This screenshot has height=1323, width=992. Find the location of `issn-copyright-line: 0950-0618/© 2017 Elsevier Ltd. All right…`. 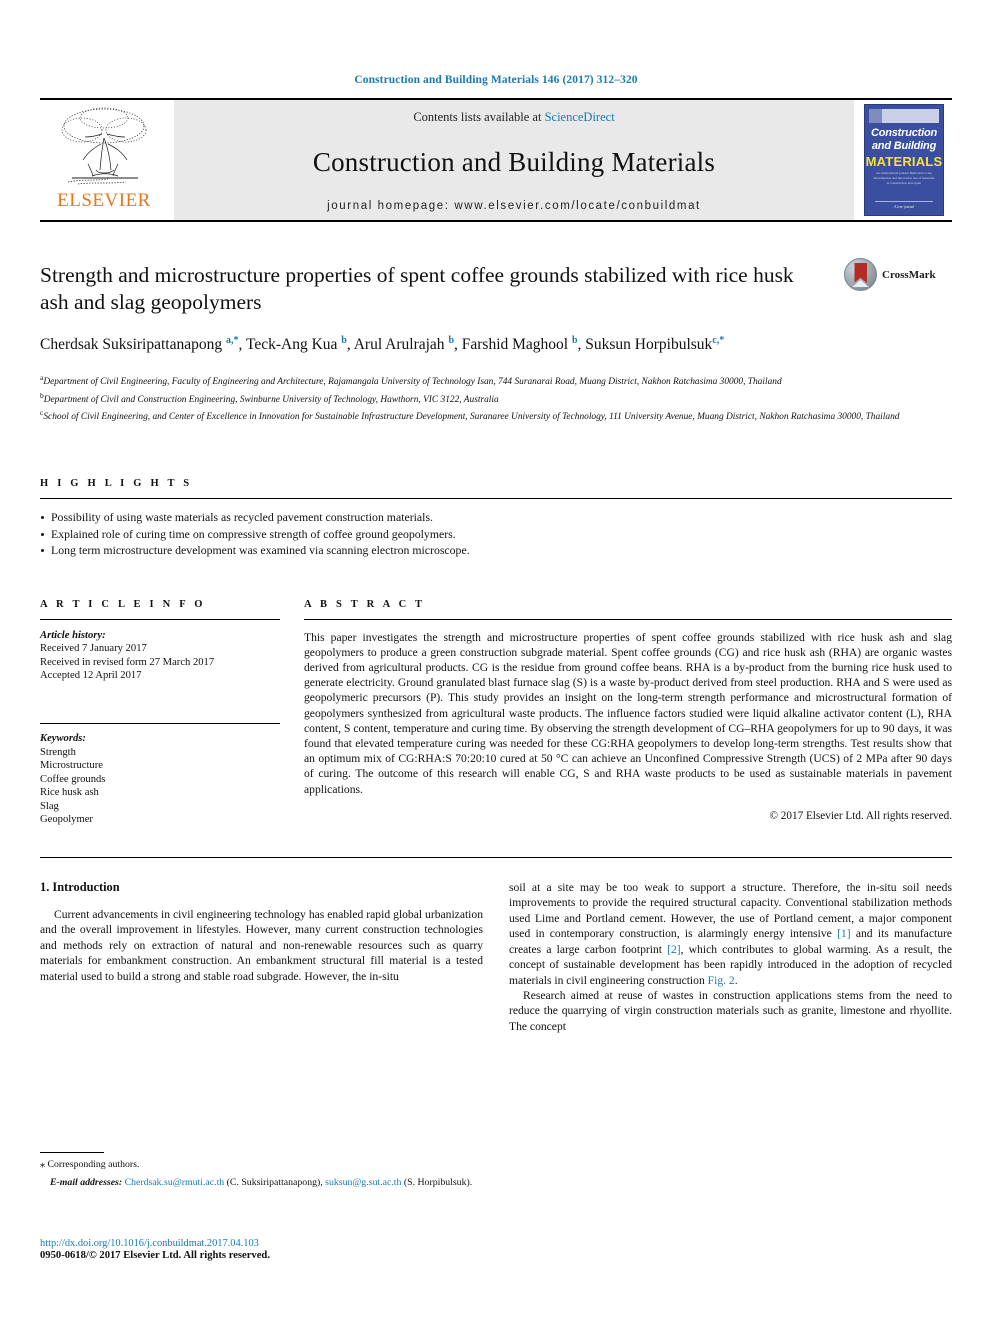

issn-copyright-line: 0950-0618/© 2017 Elsevier Ltd. All right… is located at coordinates (155, 1255).